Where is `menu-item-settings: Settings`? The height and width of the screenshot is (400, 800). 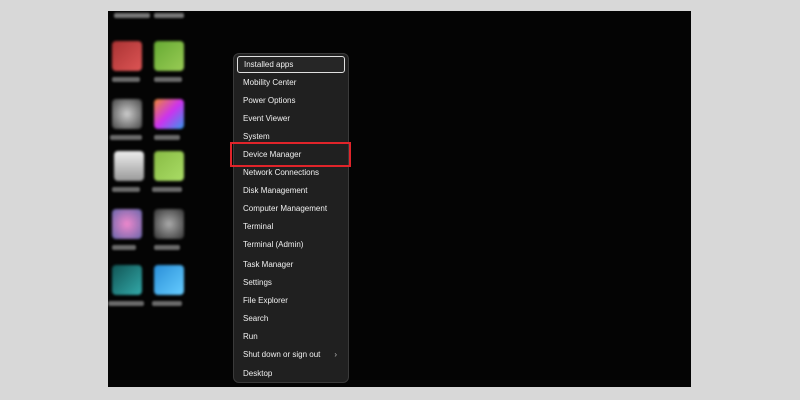
menu-item-settings: Settings is located at coordinates (291, 282).